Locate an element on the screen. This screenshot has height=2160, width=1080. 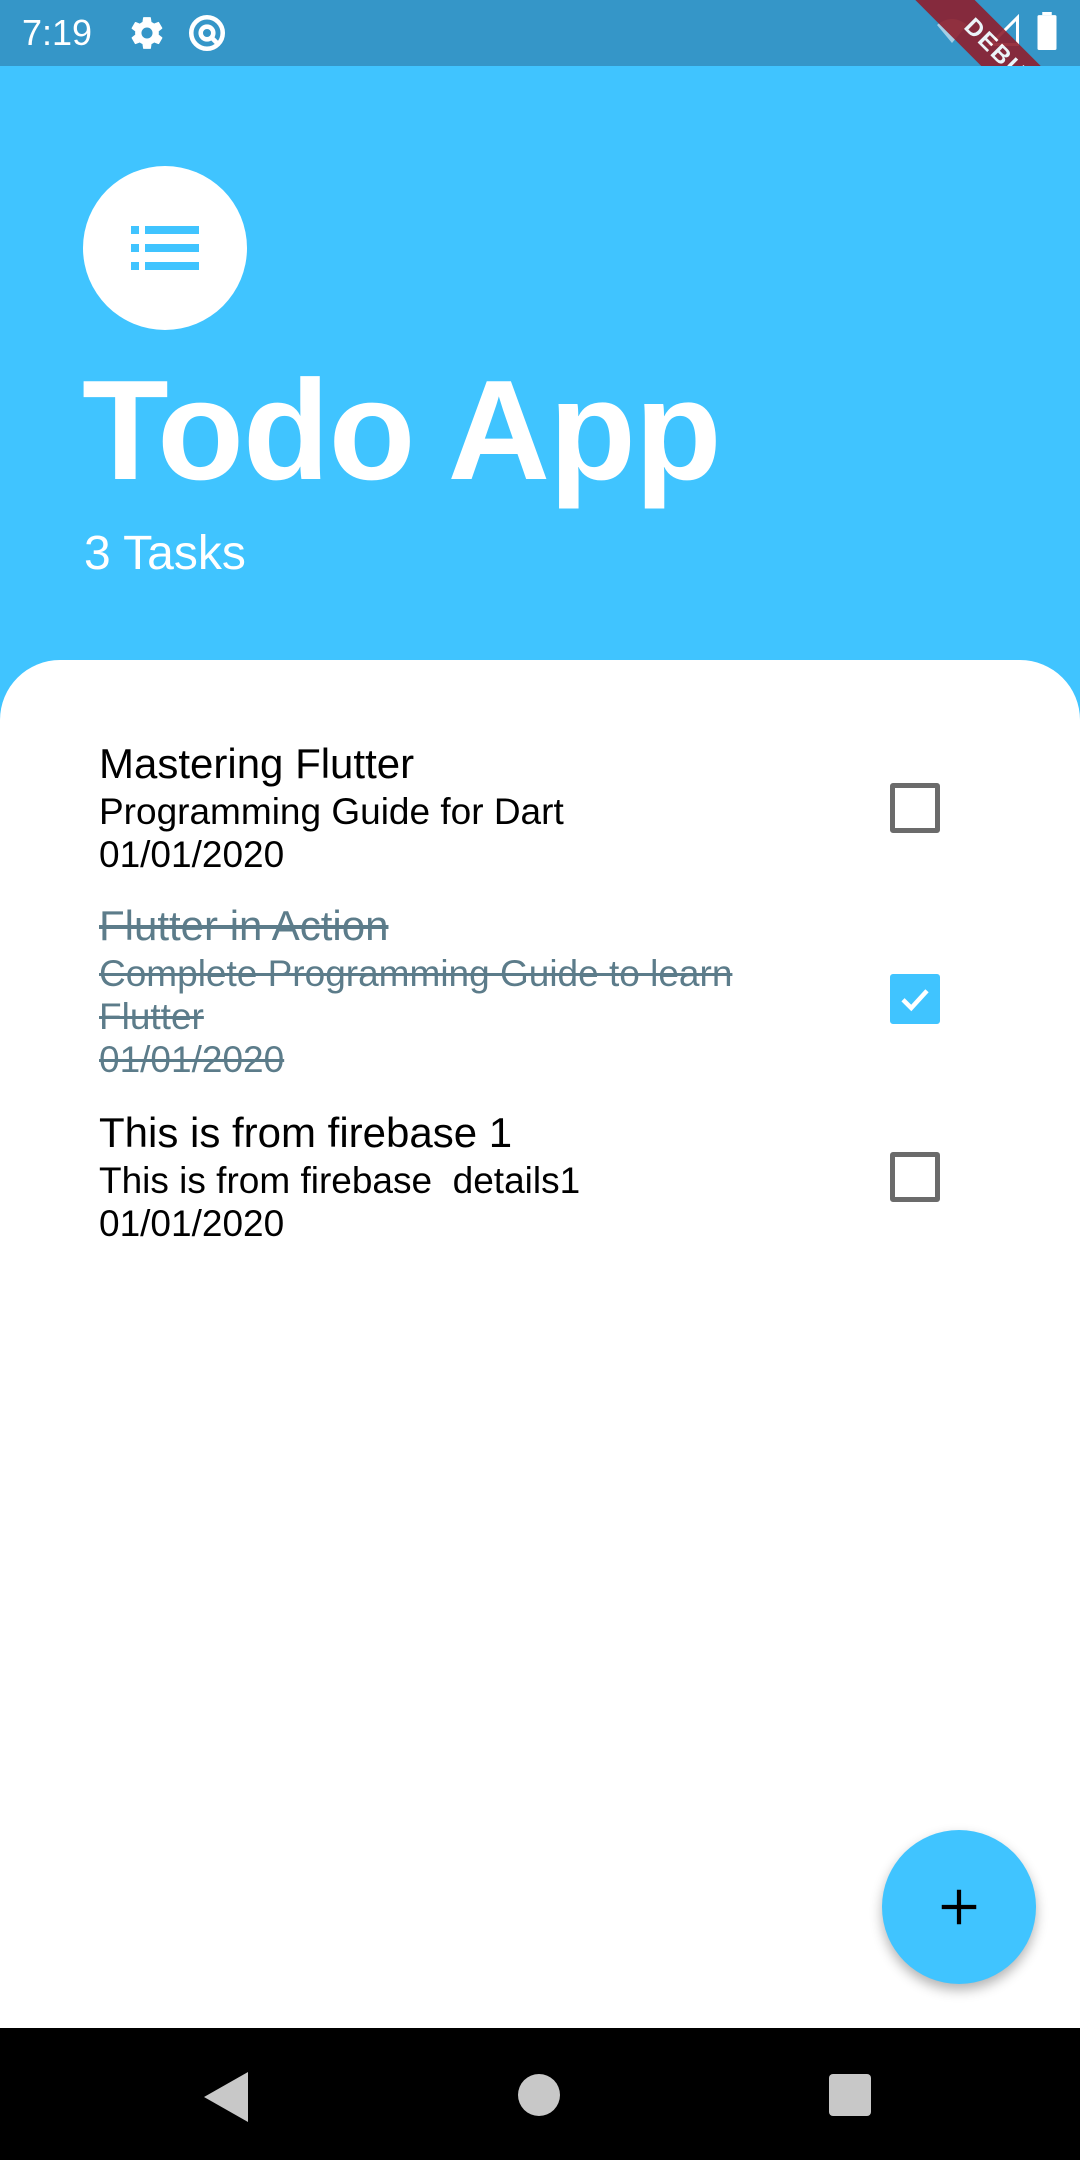
check-icon is located at coordinates (915, 1000).